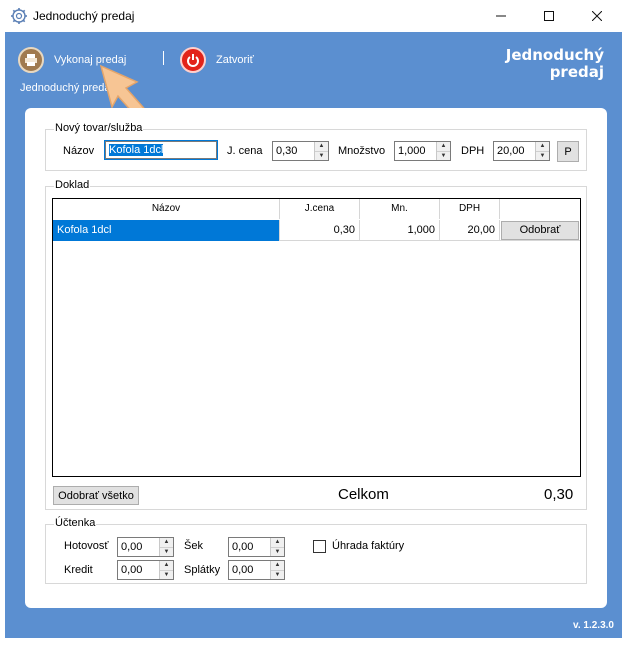  I want to click on close-app-label: Zatvoriť, so click(235, 60).